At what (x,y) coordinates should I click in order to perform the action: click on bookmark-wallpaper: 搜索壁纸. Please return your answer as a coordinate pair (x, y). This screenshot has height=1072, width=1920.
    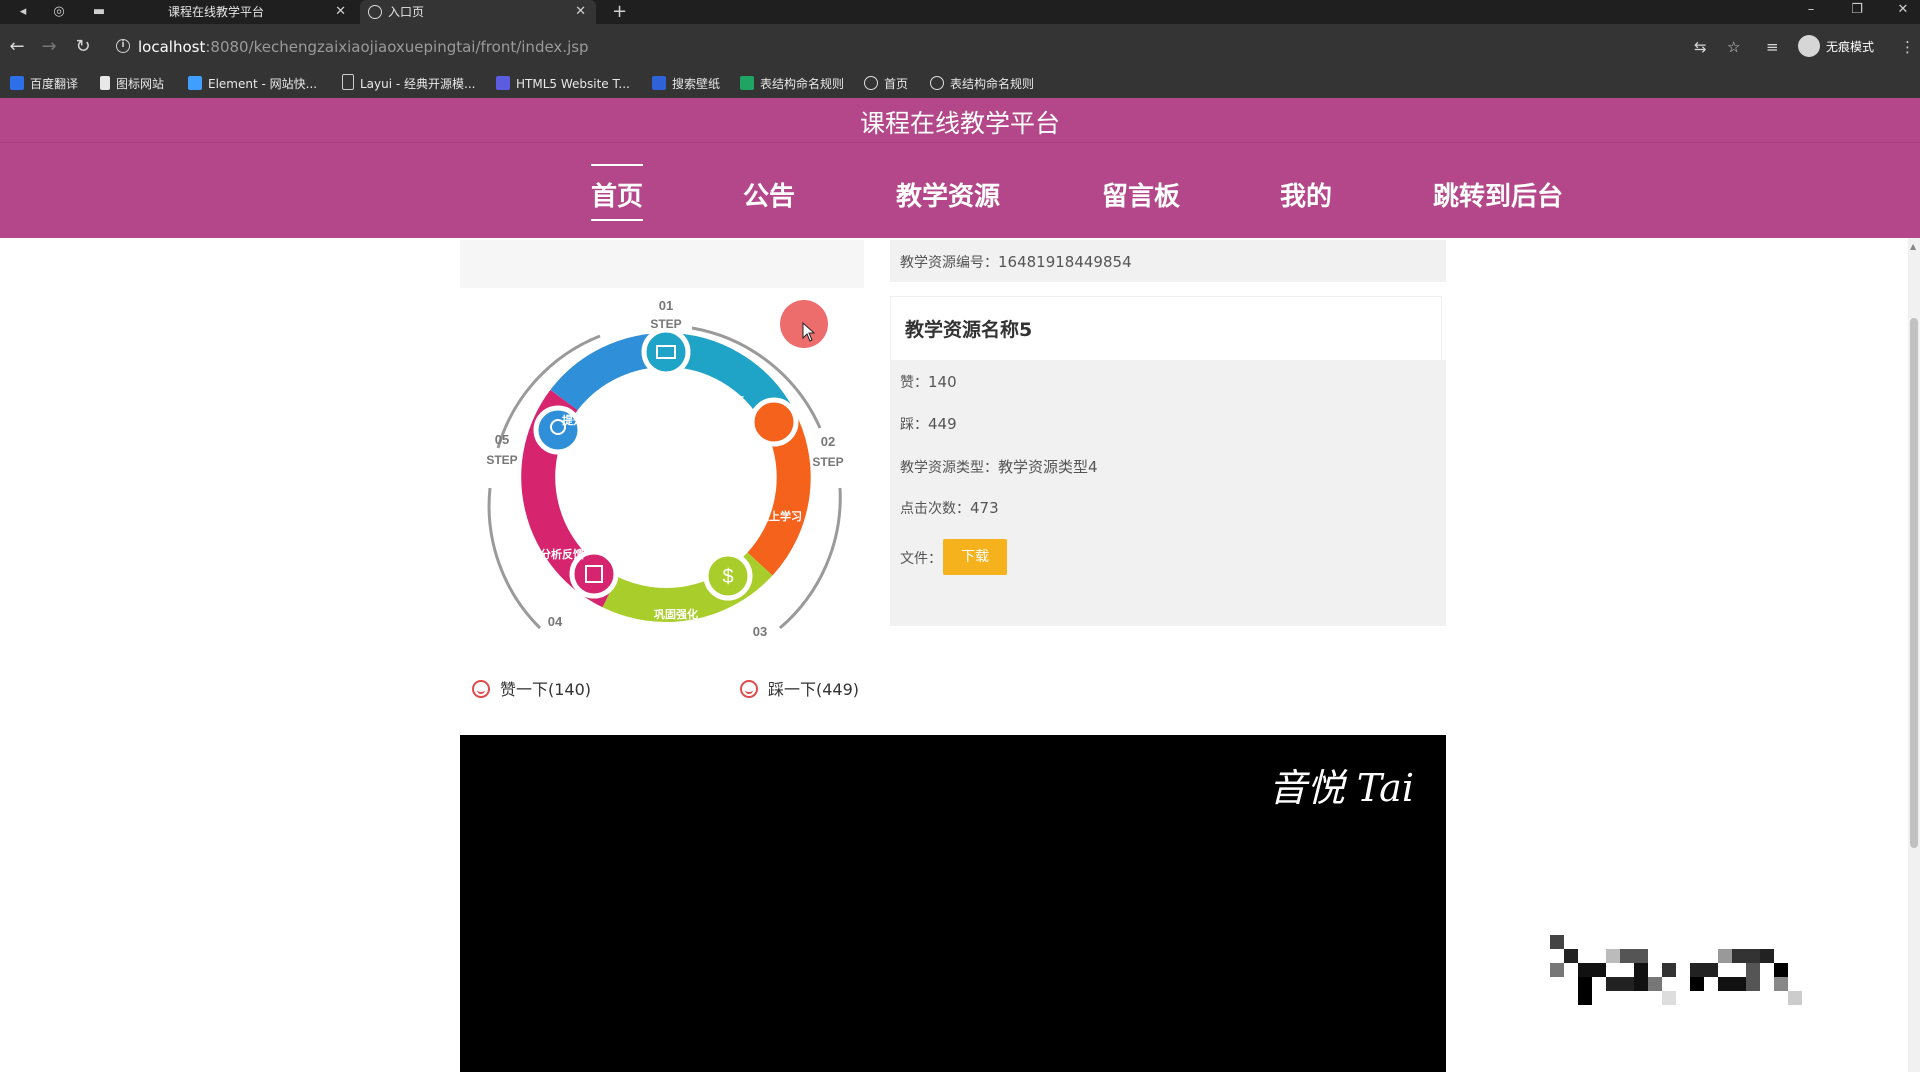
    Looking at the image, I should click on (686, 84).